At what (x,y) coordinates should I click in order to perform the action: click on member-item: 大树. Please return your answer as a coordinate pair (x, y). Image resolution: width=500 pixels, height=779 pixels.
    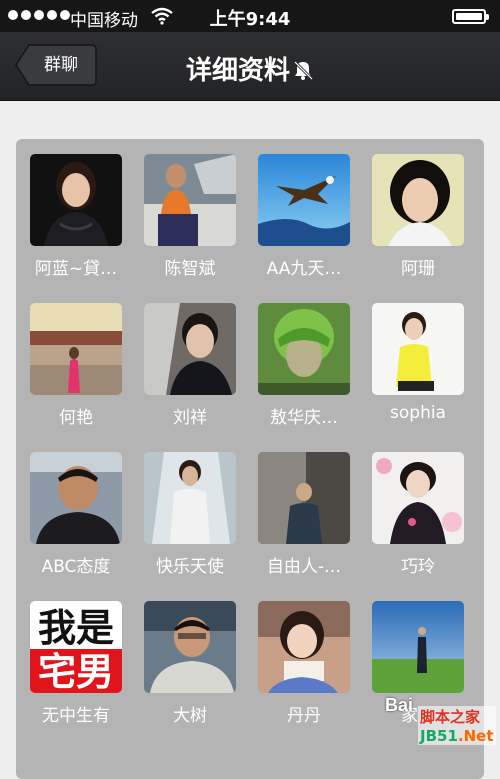
    Looking at the image, I should click on (190, 663).